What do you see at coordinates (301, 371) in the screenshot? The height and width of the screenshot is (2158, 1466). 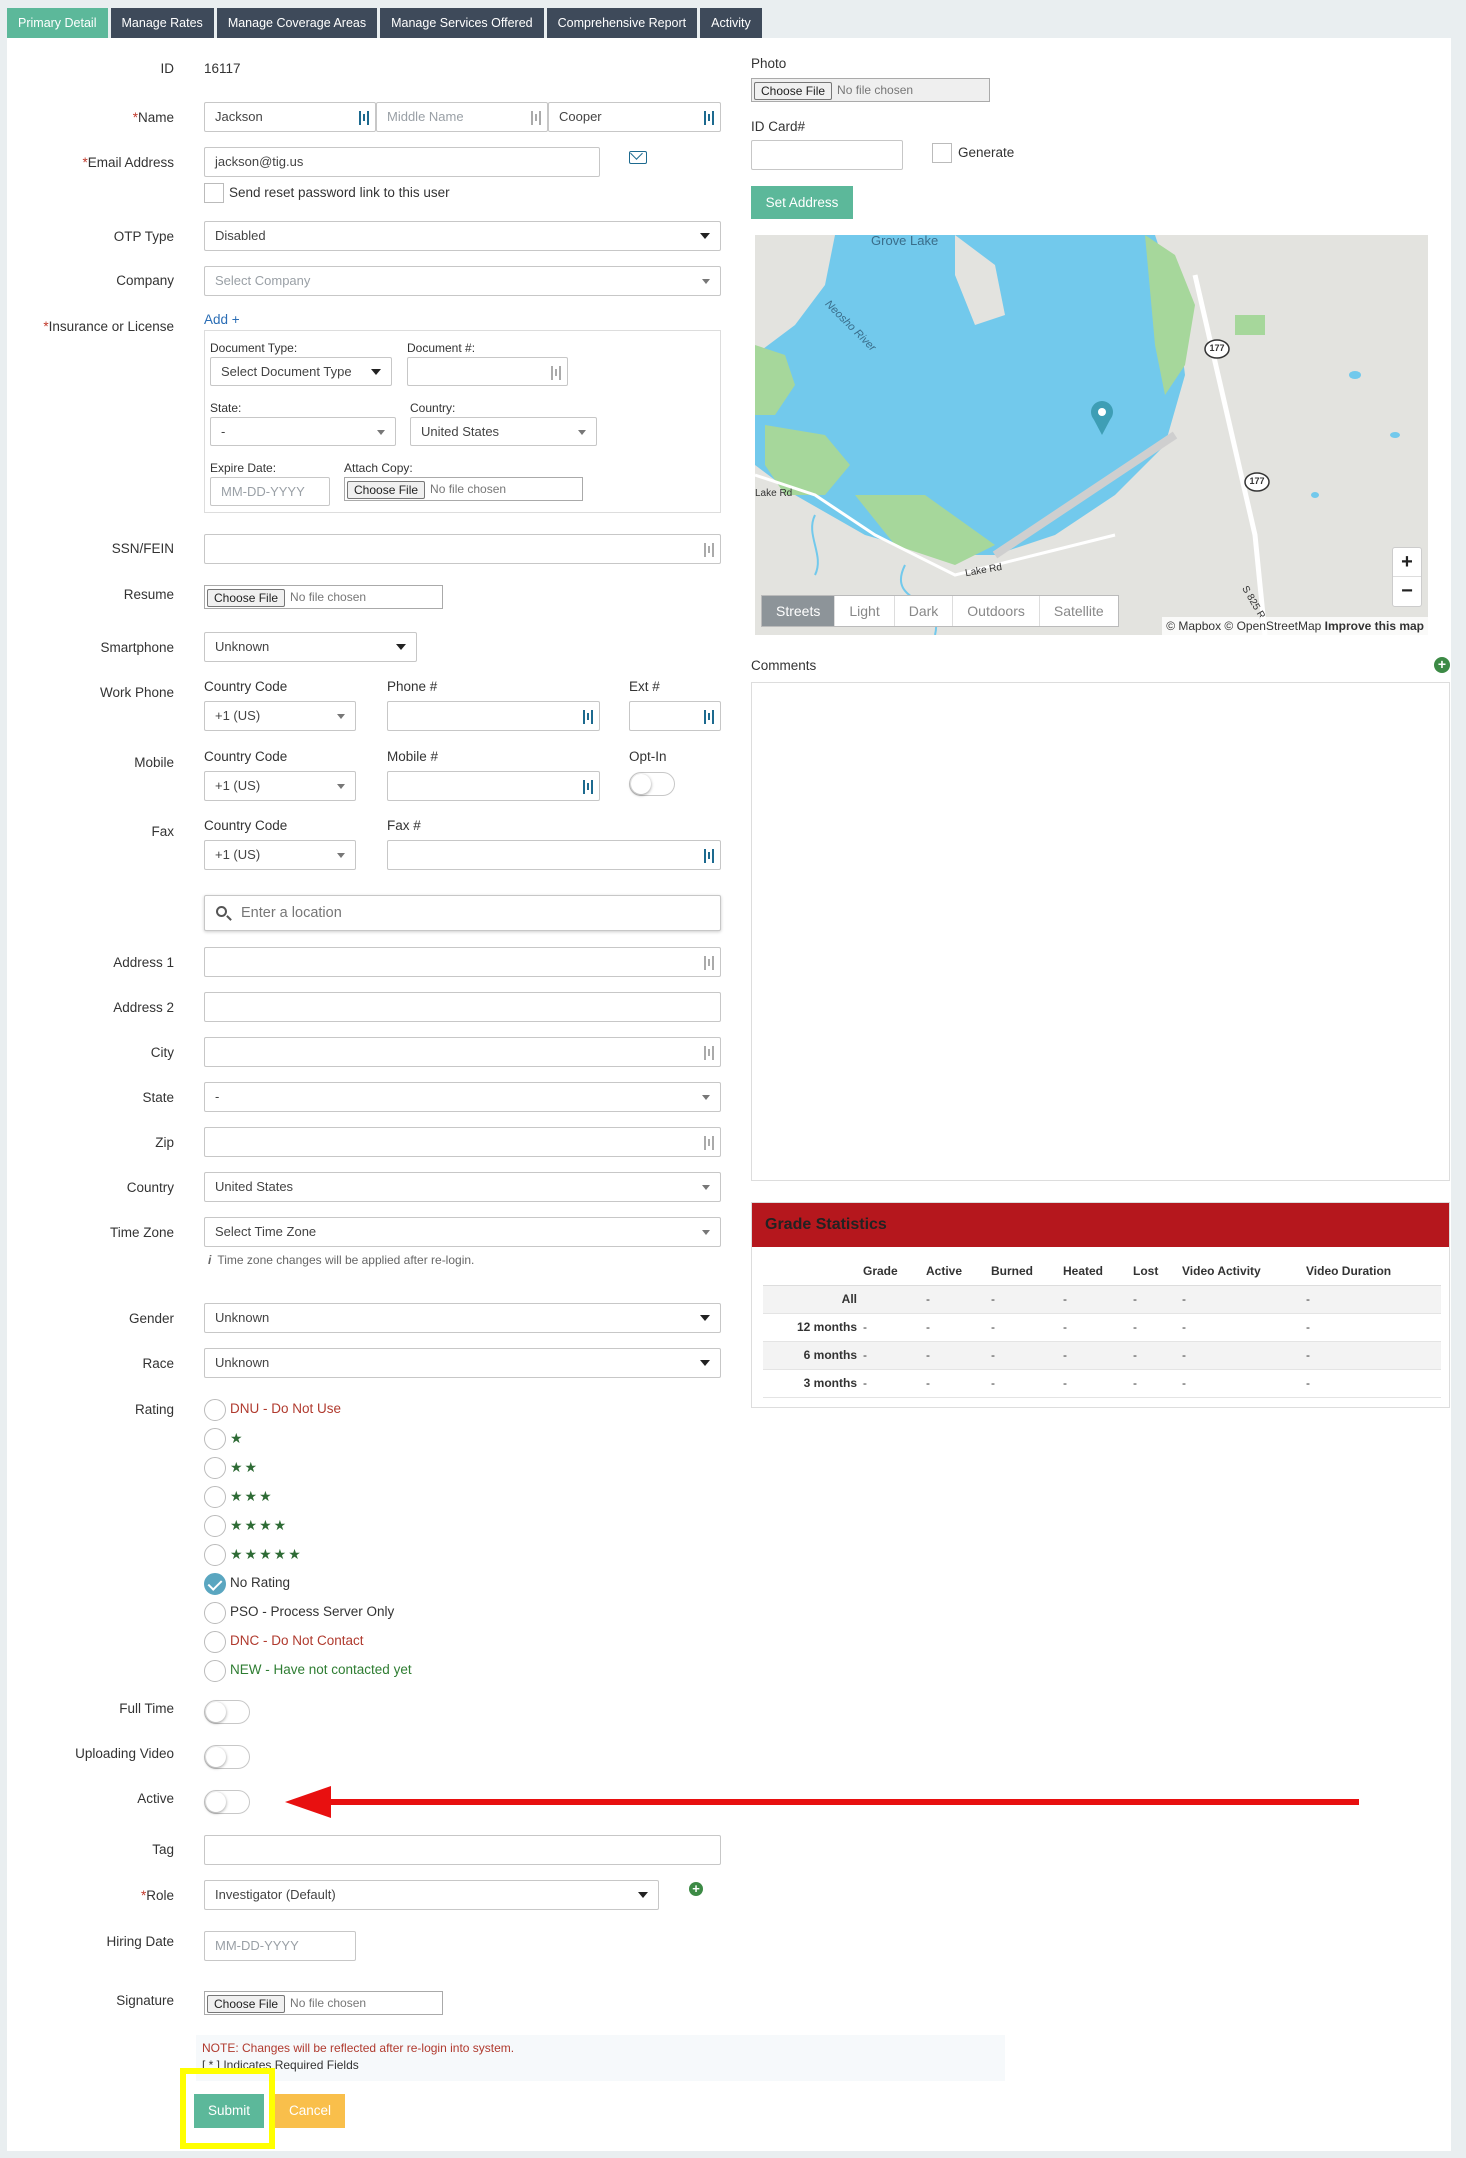 I see `doc-type-select: Select Document Type` at bounding box center [301, 371].